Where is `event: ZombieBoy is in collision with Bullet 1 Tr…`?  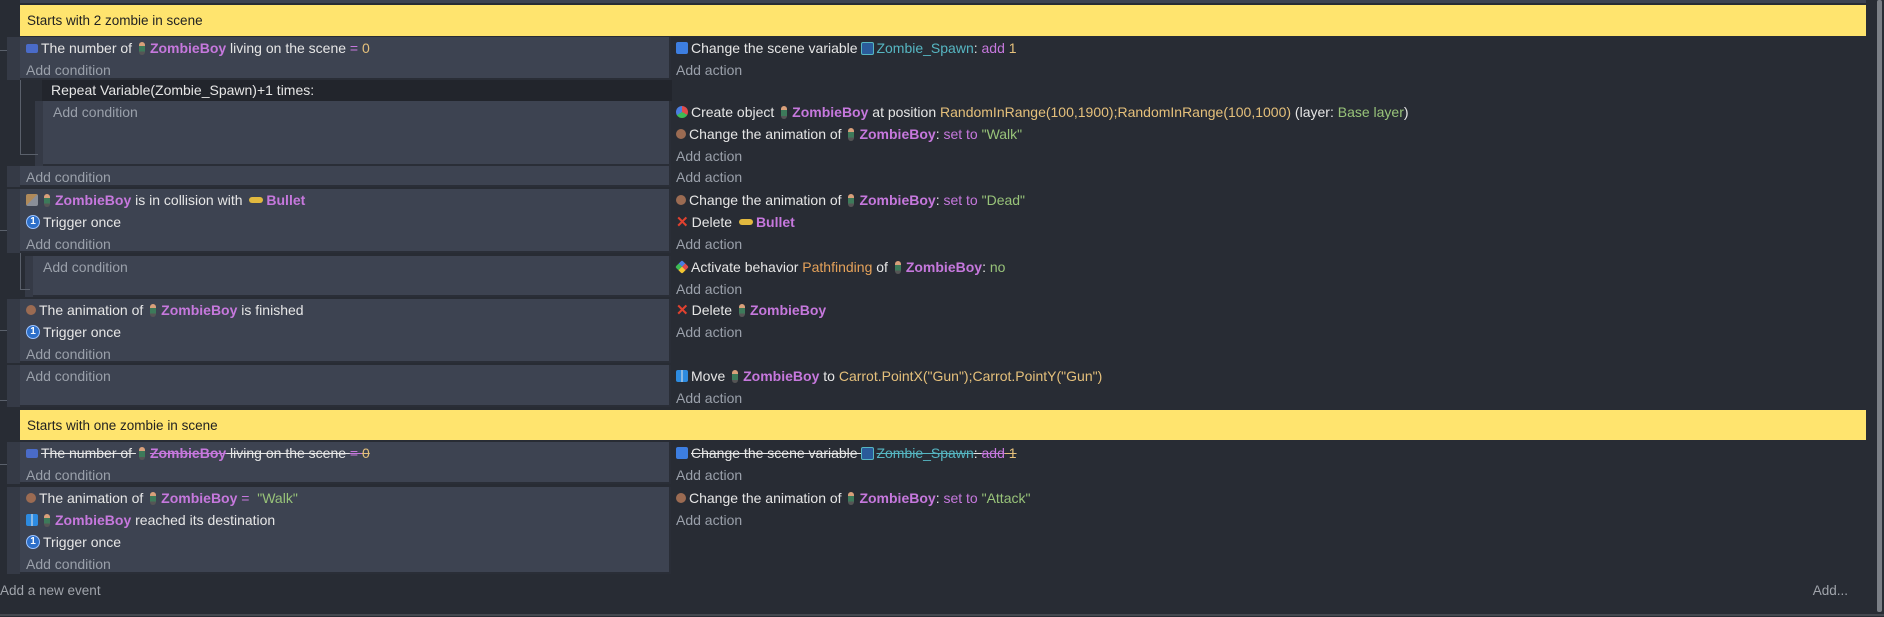 event: ZombieBoy is in collision with Bullet 1 Tr… is located at coordinates (936, 221).